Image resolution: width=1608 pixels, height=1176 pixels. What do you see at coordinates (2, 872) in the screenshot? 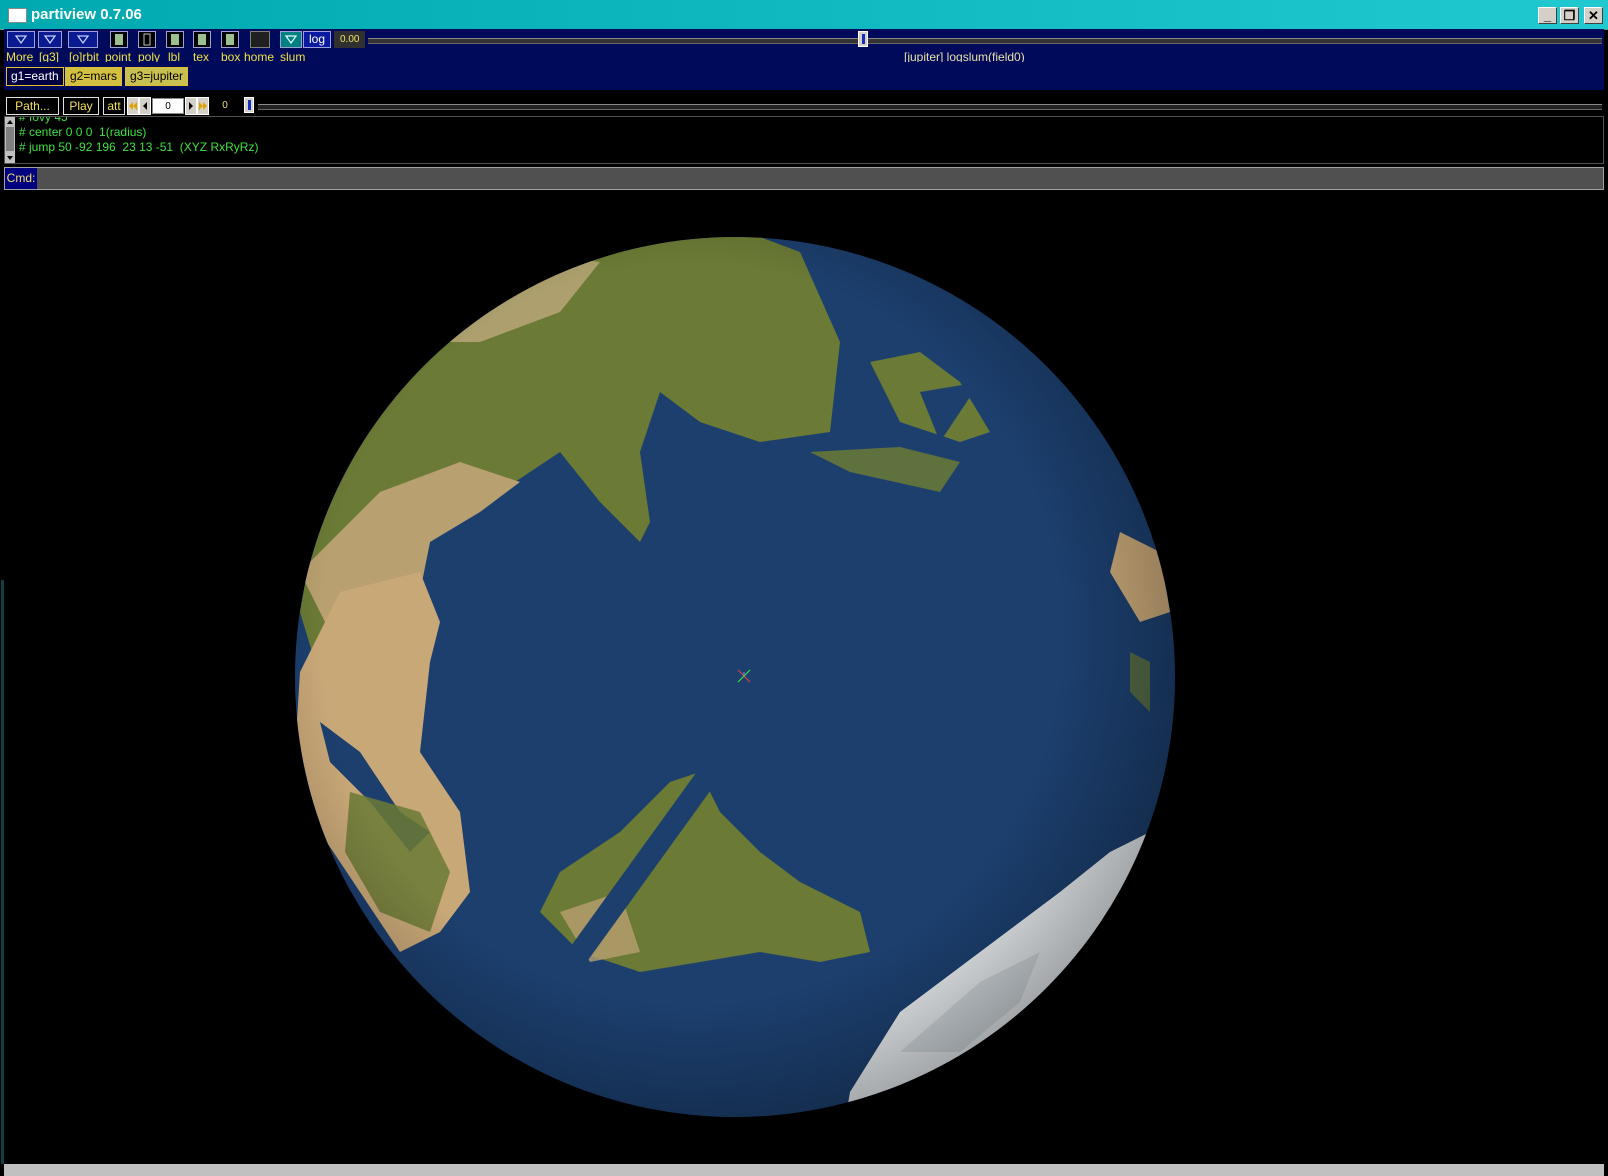
I see `left-edge-bar` at bounding box center [2, 872].